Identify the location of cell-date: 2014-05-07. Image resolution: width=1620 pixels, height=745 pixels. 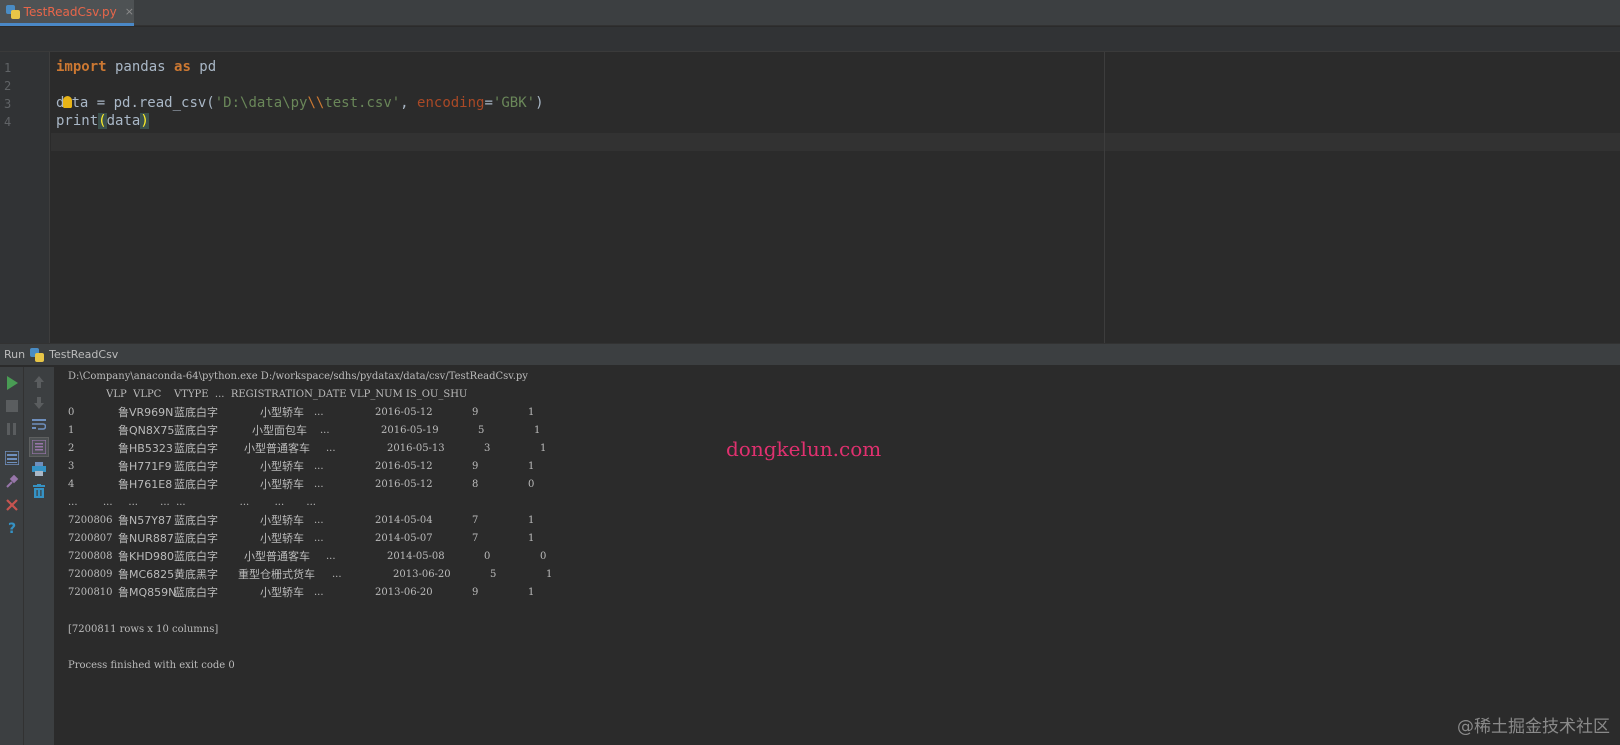
(404, 538).